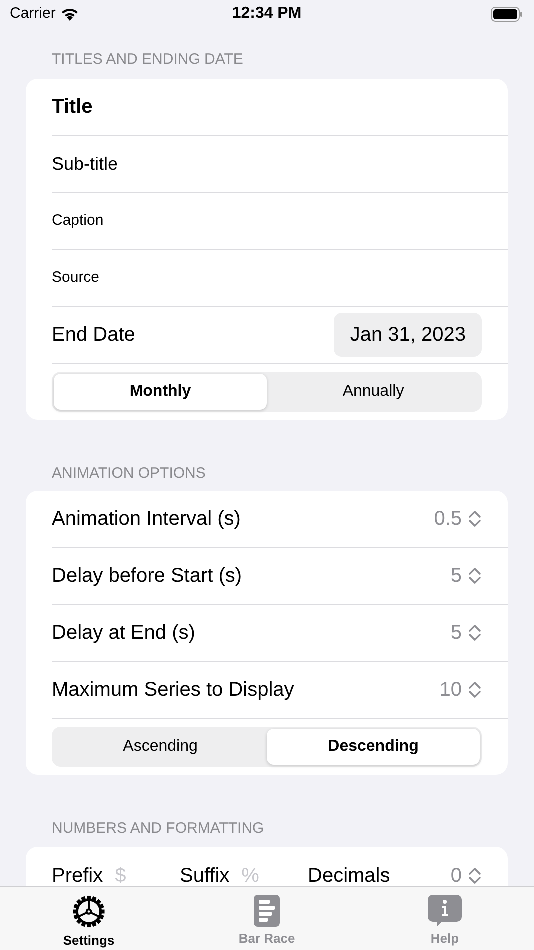  I want to click on setting-value: 0.5, so click(448, 519).